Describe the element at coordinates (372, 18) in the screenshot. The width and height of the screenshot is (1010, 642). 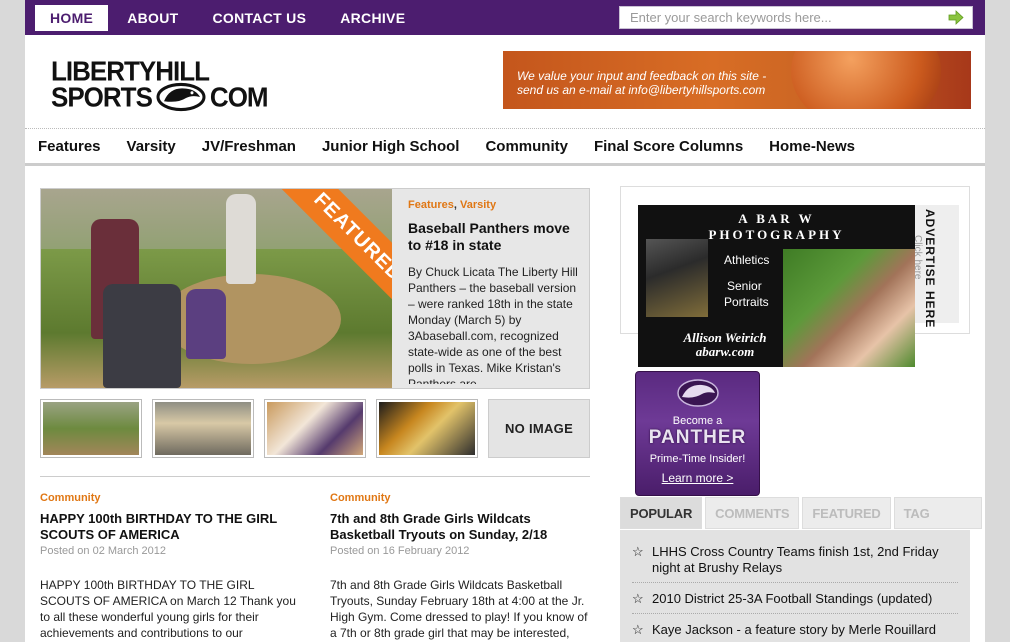
I see `nav-archive: ARCHIVE` at that location.